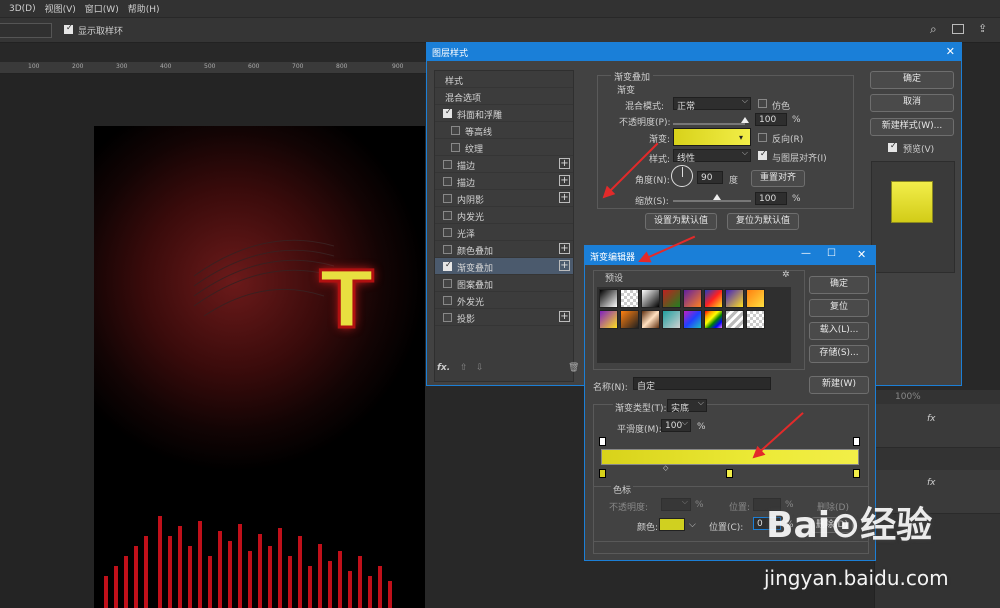 The image size is (1000, 608). I want to click on midpoint-diamond-icon: ◇, so click(665, 468).